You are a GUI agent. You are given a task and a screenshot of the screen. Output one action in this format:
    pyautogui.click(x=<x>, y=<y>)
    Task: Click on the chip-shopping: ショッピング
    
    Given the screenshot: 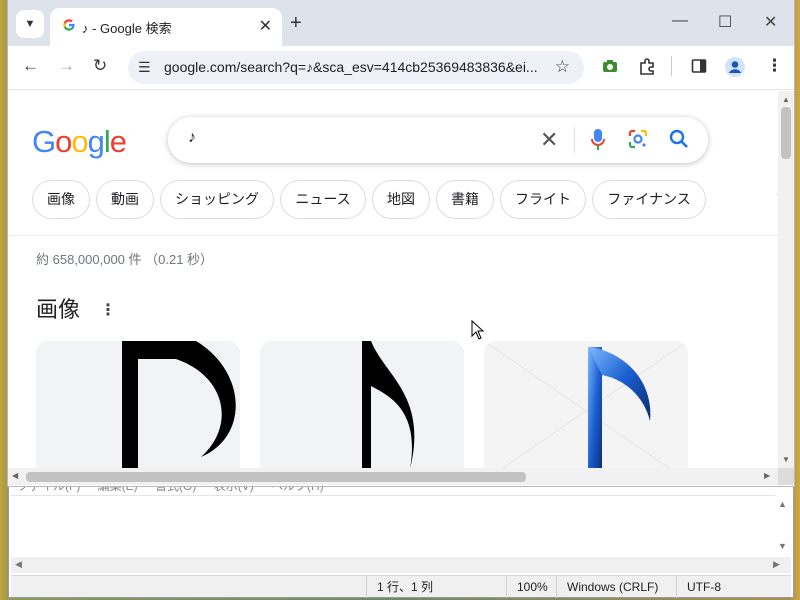 What is the action you would take?
    pyautogui.click(x=217, y=199)
    